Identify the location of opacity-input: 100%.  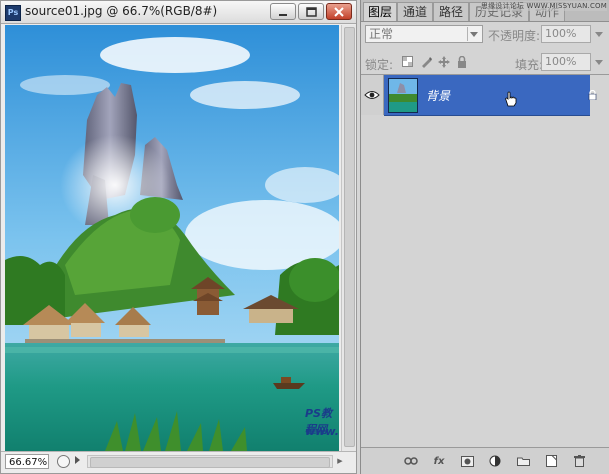
(566, 34).